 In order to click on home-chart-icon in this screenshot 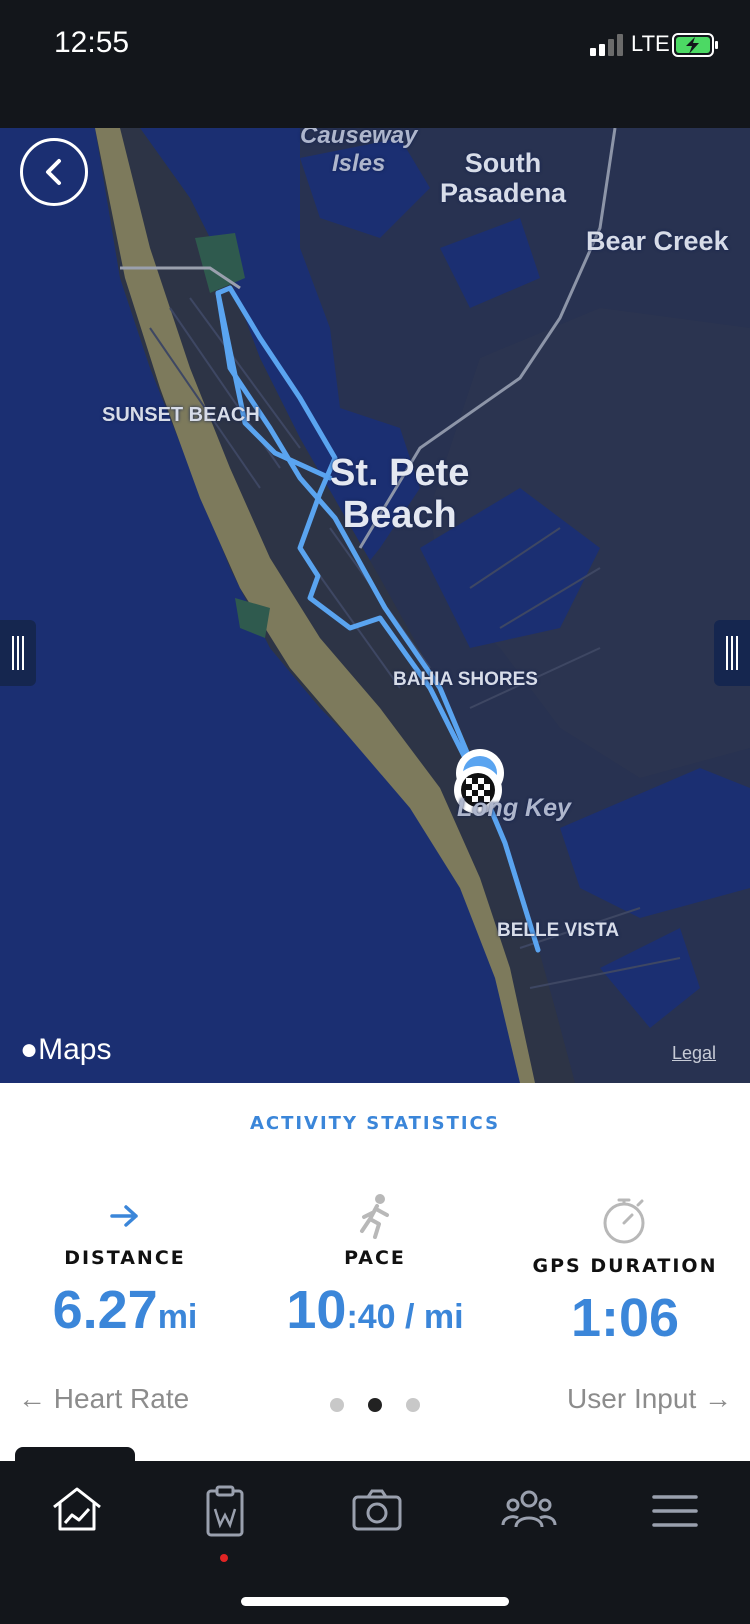, I will do `click(77, 1509)`.